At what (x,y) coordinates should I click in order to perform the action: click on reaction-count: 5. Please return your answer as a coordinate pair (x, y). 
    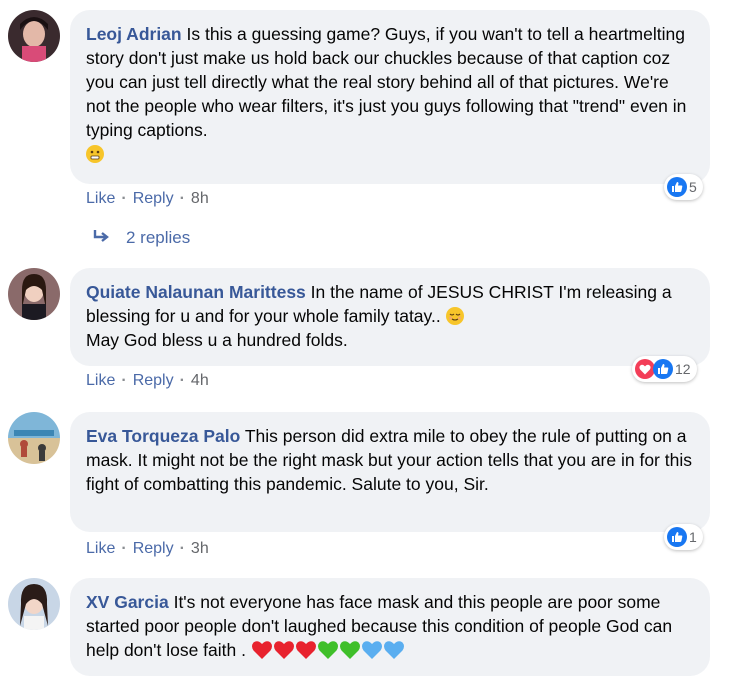
    Looking at the image, I should click on (693, 187).